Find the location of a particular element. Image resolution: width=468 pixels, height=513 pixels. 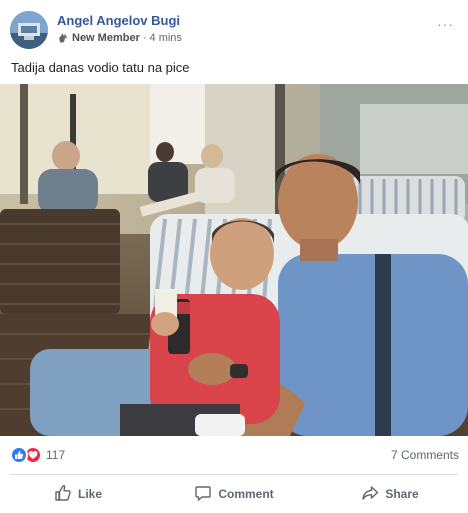

comment-button: Comment is located at coordinates (234, 494).